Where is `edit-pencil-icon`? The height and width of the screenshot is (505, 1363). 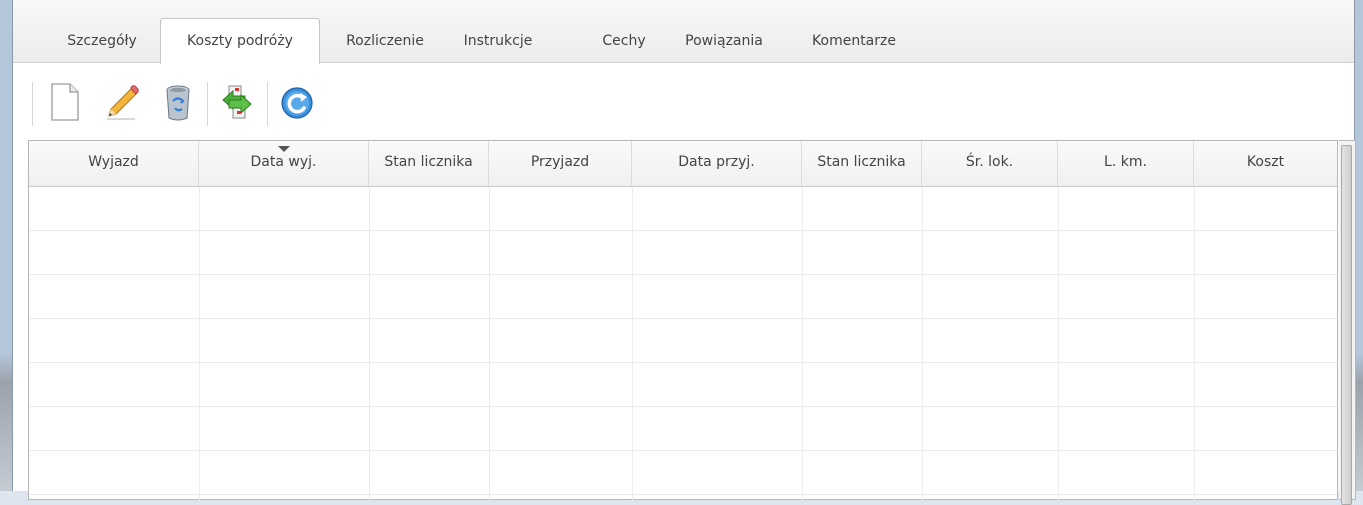
edit-pencil-icon is located at coordinates (123, 102).